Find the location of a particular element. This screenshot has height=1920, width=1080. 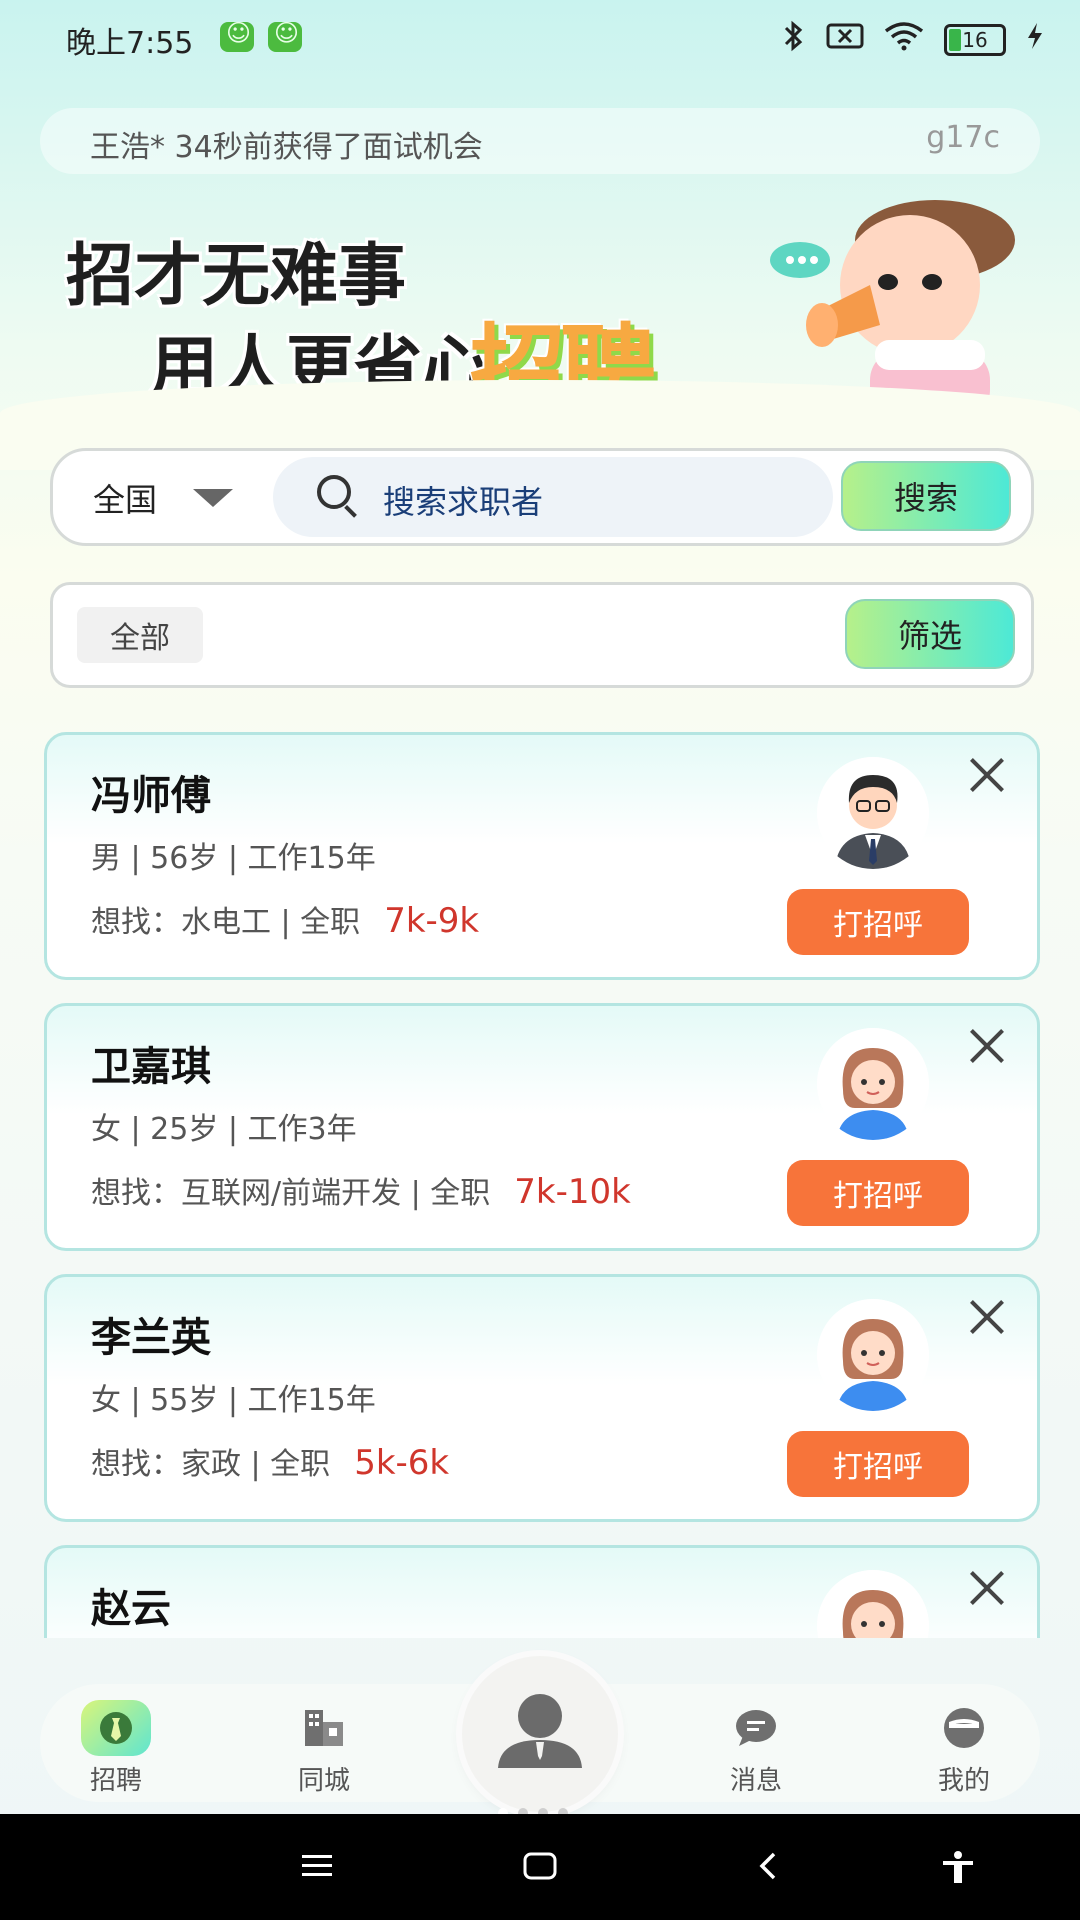

status-time: 晚上7:55 is located at coordinates (130, 43).